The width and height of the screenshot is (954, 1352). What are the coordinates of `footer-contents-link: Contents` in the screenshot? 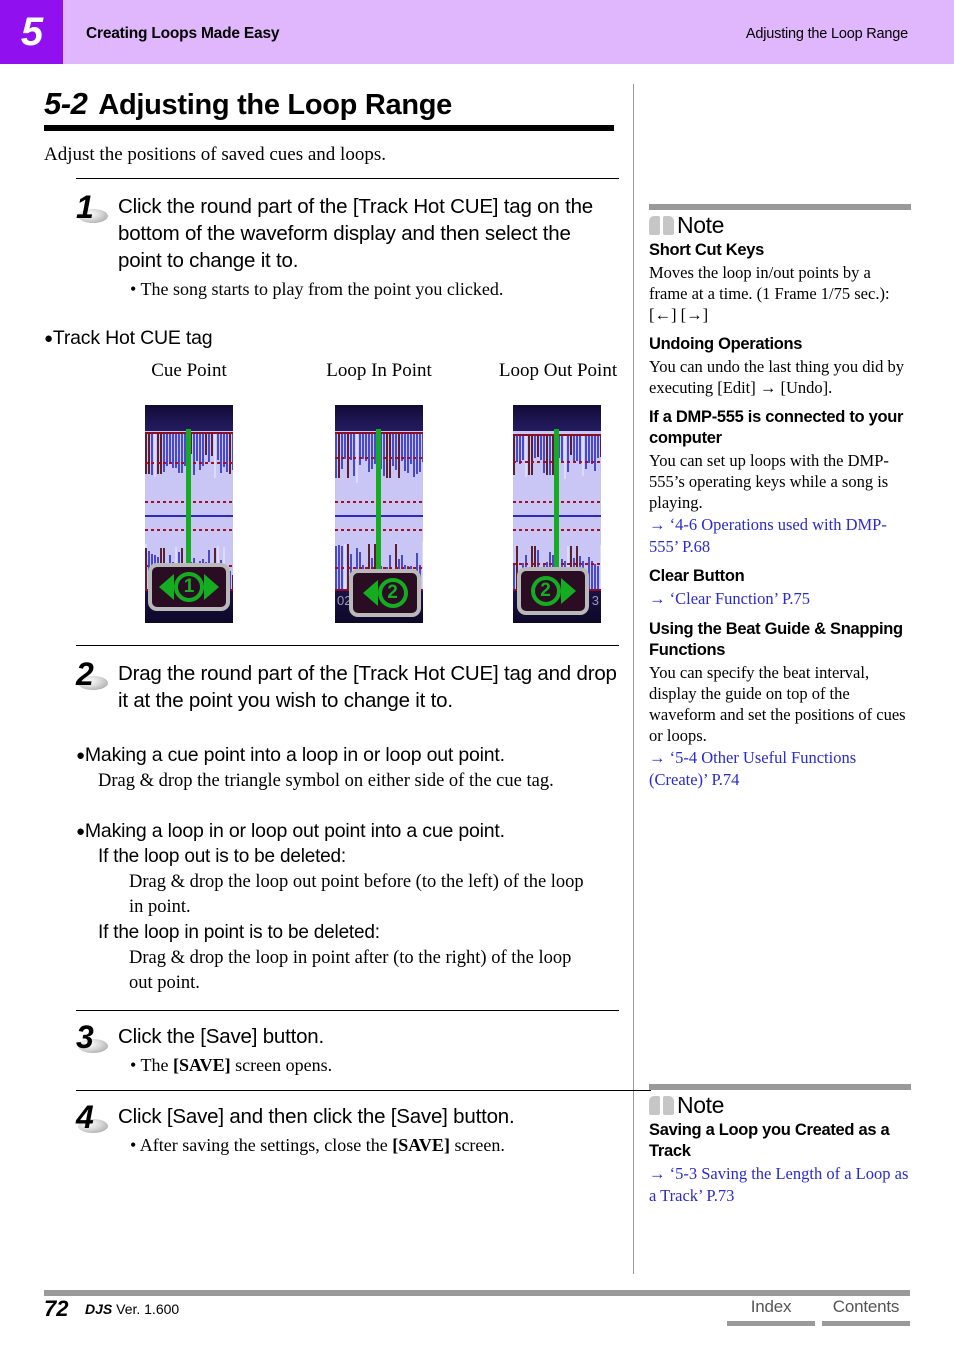 It's located at (866, 1311).